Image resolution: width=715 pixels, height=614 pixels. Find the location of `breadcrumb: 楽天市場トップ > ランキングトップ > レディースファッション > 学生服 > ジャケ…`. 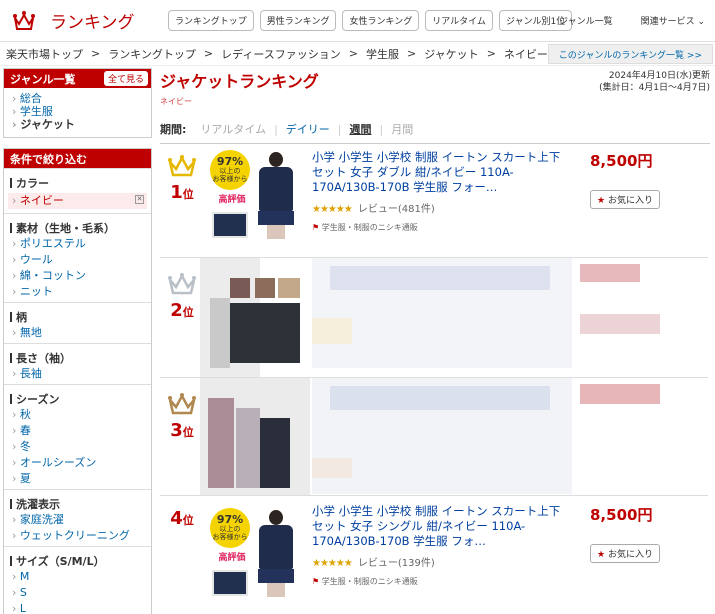

breadcrumb: 楽天市場トップ > ランキングトップ > レディースファッション > 学生服 > ジャケ… is located at coordinates (357, 54).